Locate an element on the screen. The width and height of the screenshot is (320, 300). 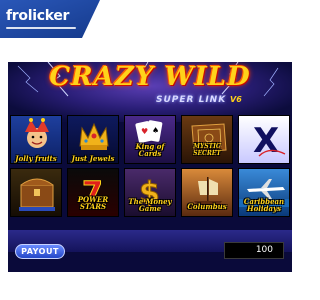
game-version: V6 is located at coordinates (236, 99).